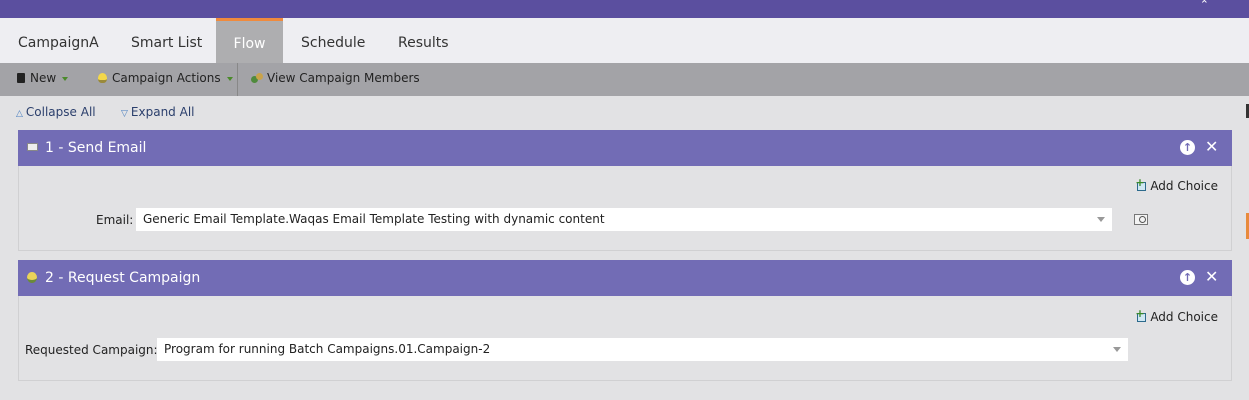 The image size is (1249, 400). Describe the element at coordinates (625, 148) in the screenshot. I see `step-header: 1 - Send Email ↑ ✕` at that location.